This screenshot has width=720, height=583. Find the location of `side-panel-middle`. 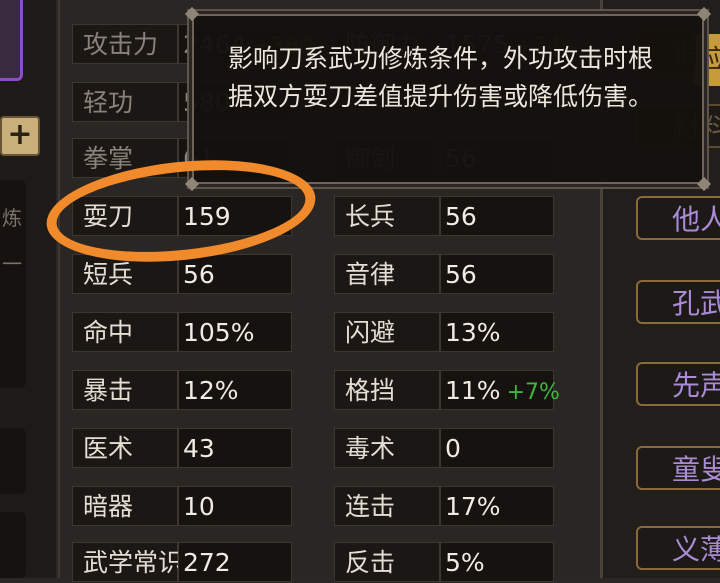

side-panel-middle is located at coordinates (13, 461).